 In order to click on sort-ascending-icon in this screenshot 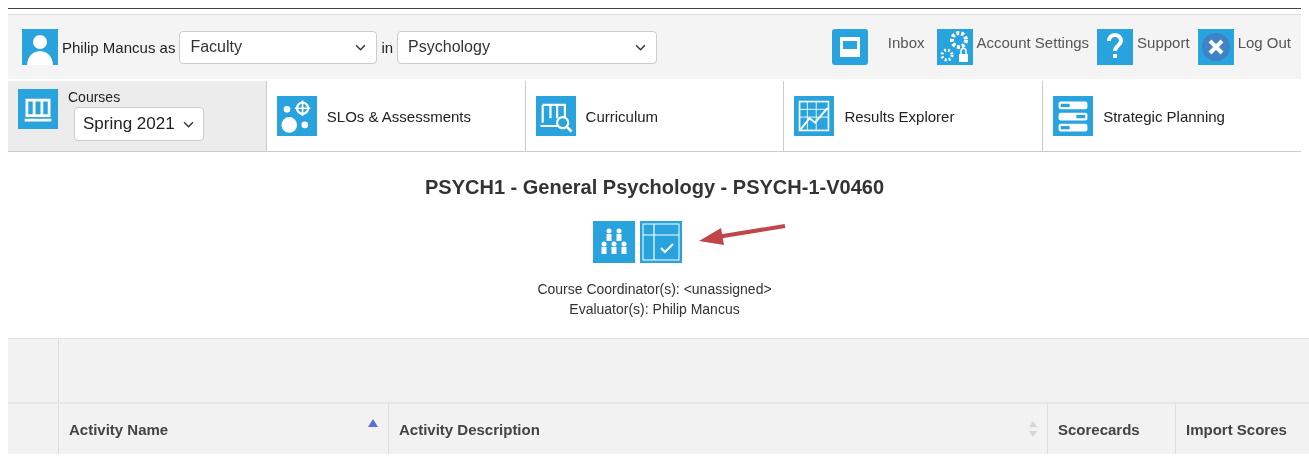, I will do `click(373, 423)`.